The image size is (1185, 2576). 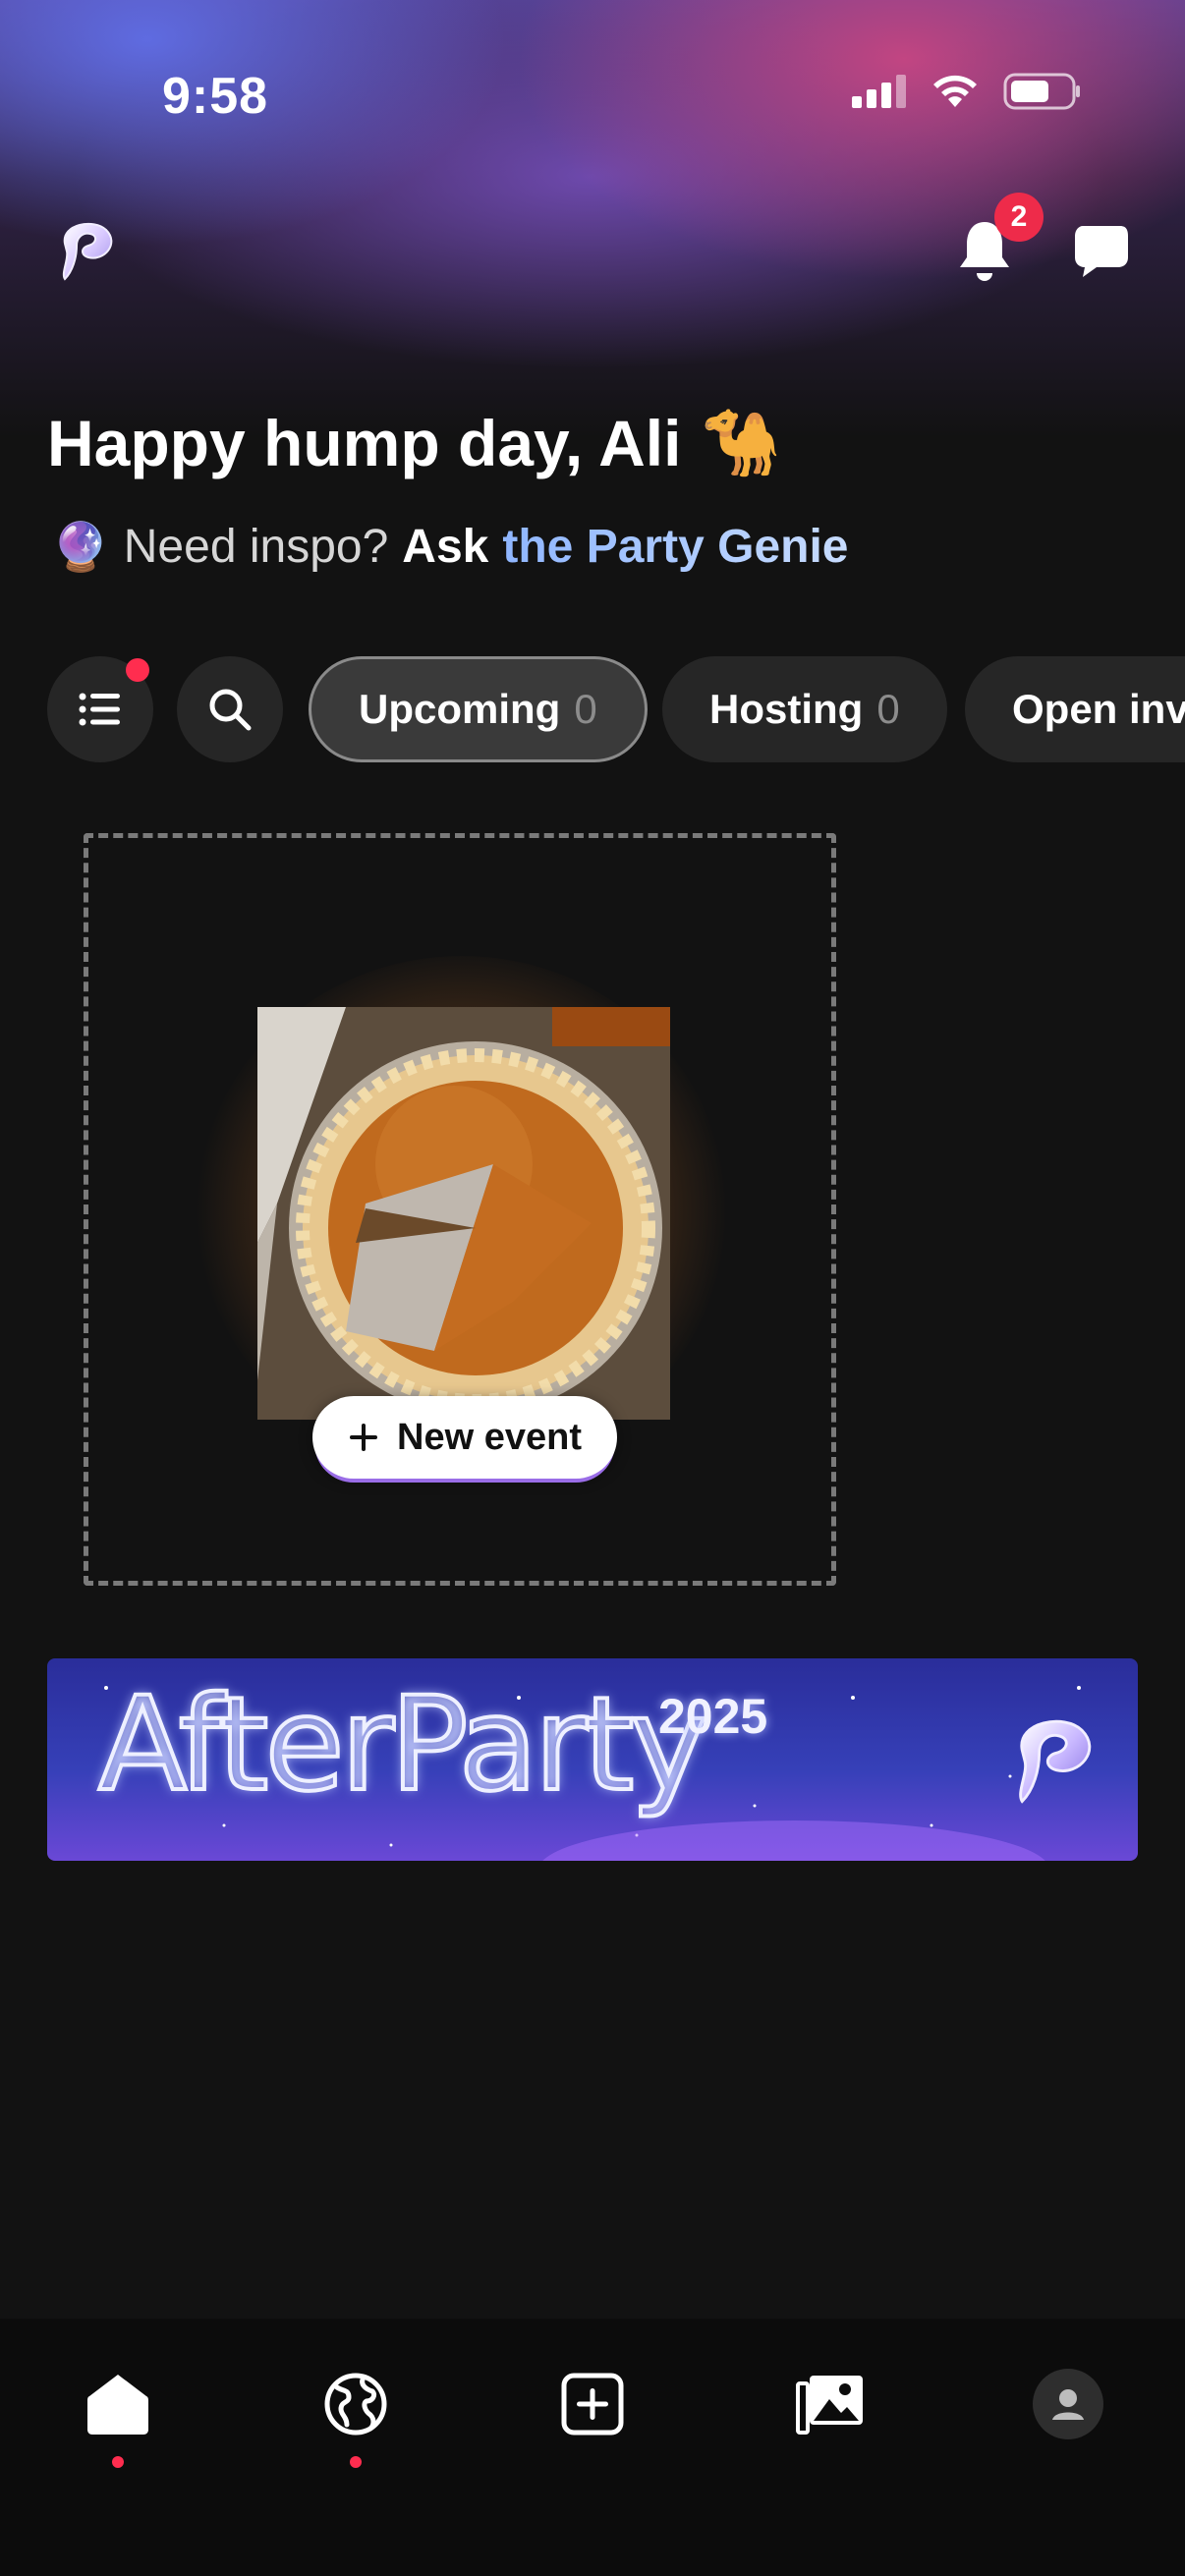 I want to click on chat-icon, so click(x=1102, y=251).